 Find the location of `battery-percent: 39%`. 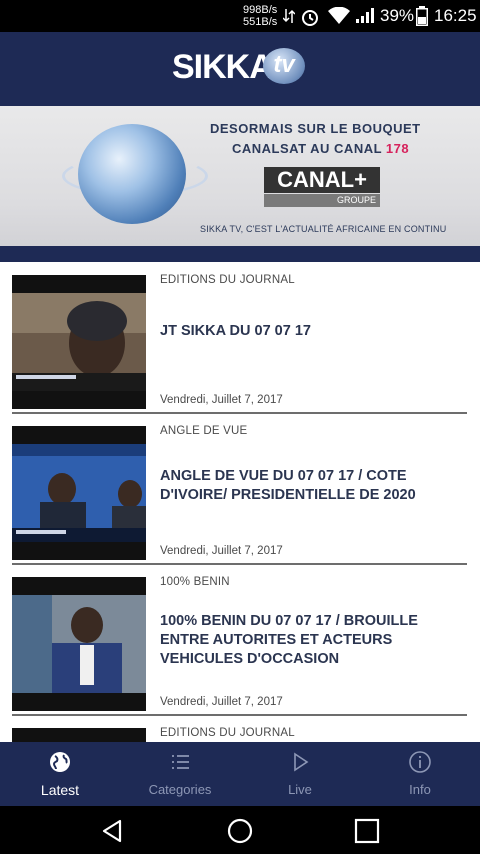

battery-percent: 39% is located at coordinates (397, 15).